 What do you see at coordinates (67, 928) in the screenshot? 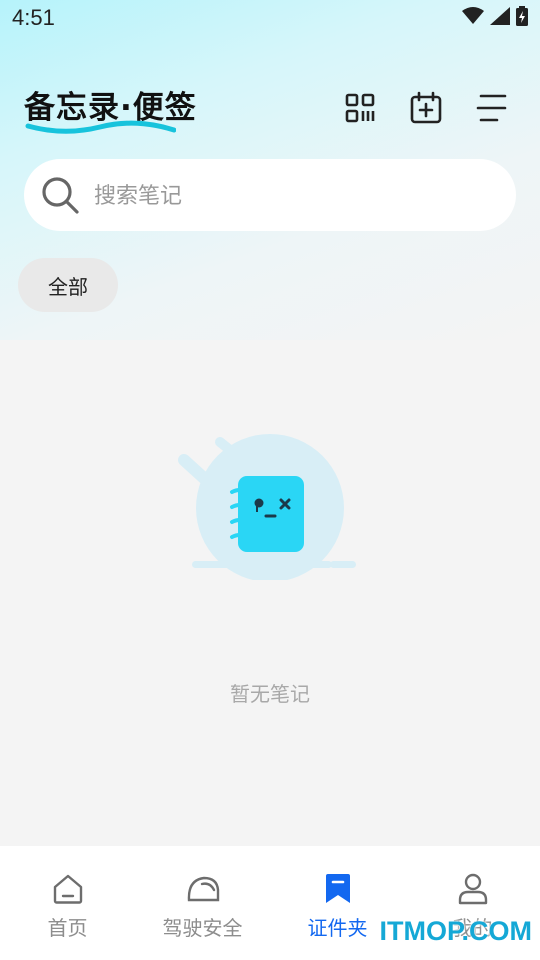
I see `tab-label-home: 首页` at bounding box center [67, 928].